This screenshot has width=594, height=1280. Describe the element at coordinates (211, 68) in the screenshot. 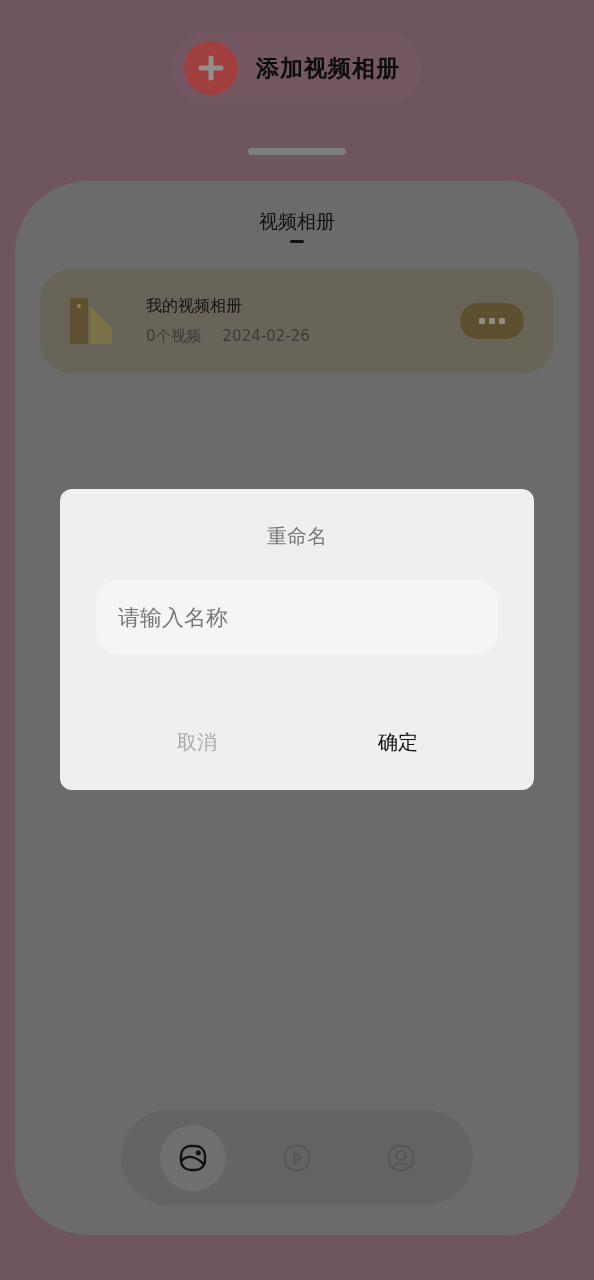

I see `plus-icon` at that location.